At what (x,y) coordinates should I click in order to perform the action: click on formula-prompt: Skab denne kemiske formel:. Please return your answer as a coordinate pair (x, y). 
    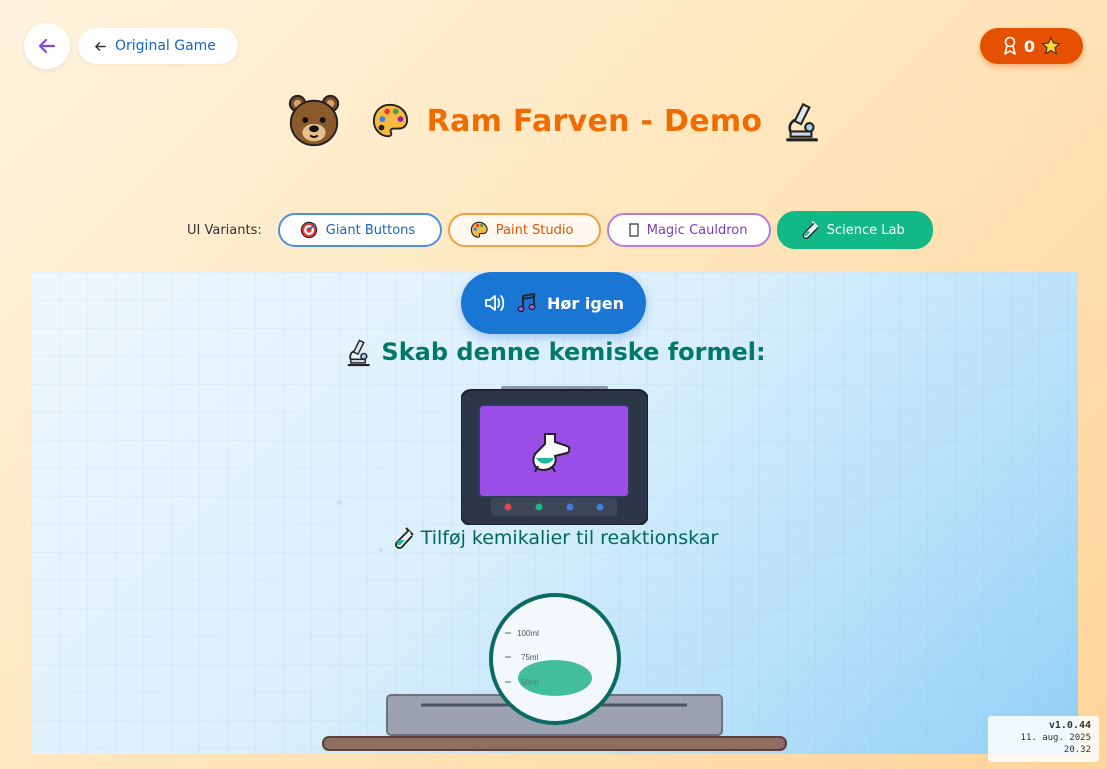
    Looking at the image, I should click on (554, 352).